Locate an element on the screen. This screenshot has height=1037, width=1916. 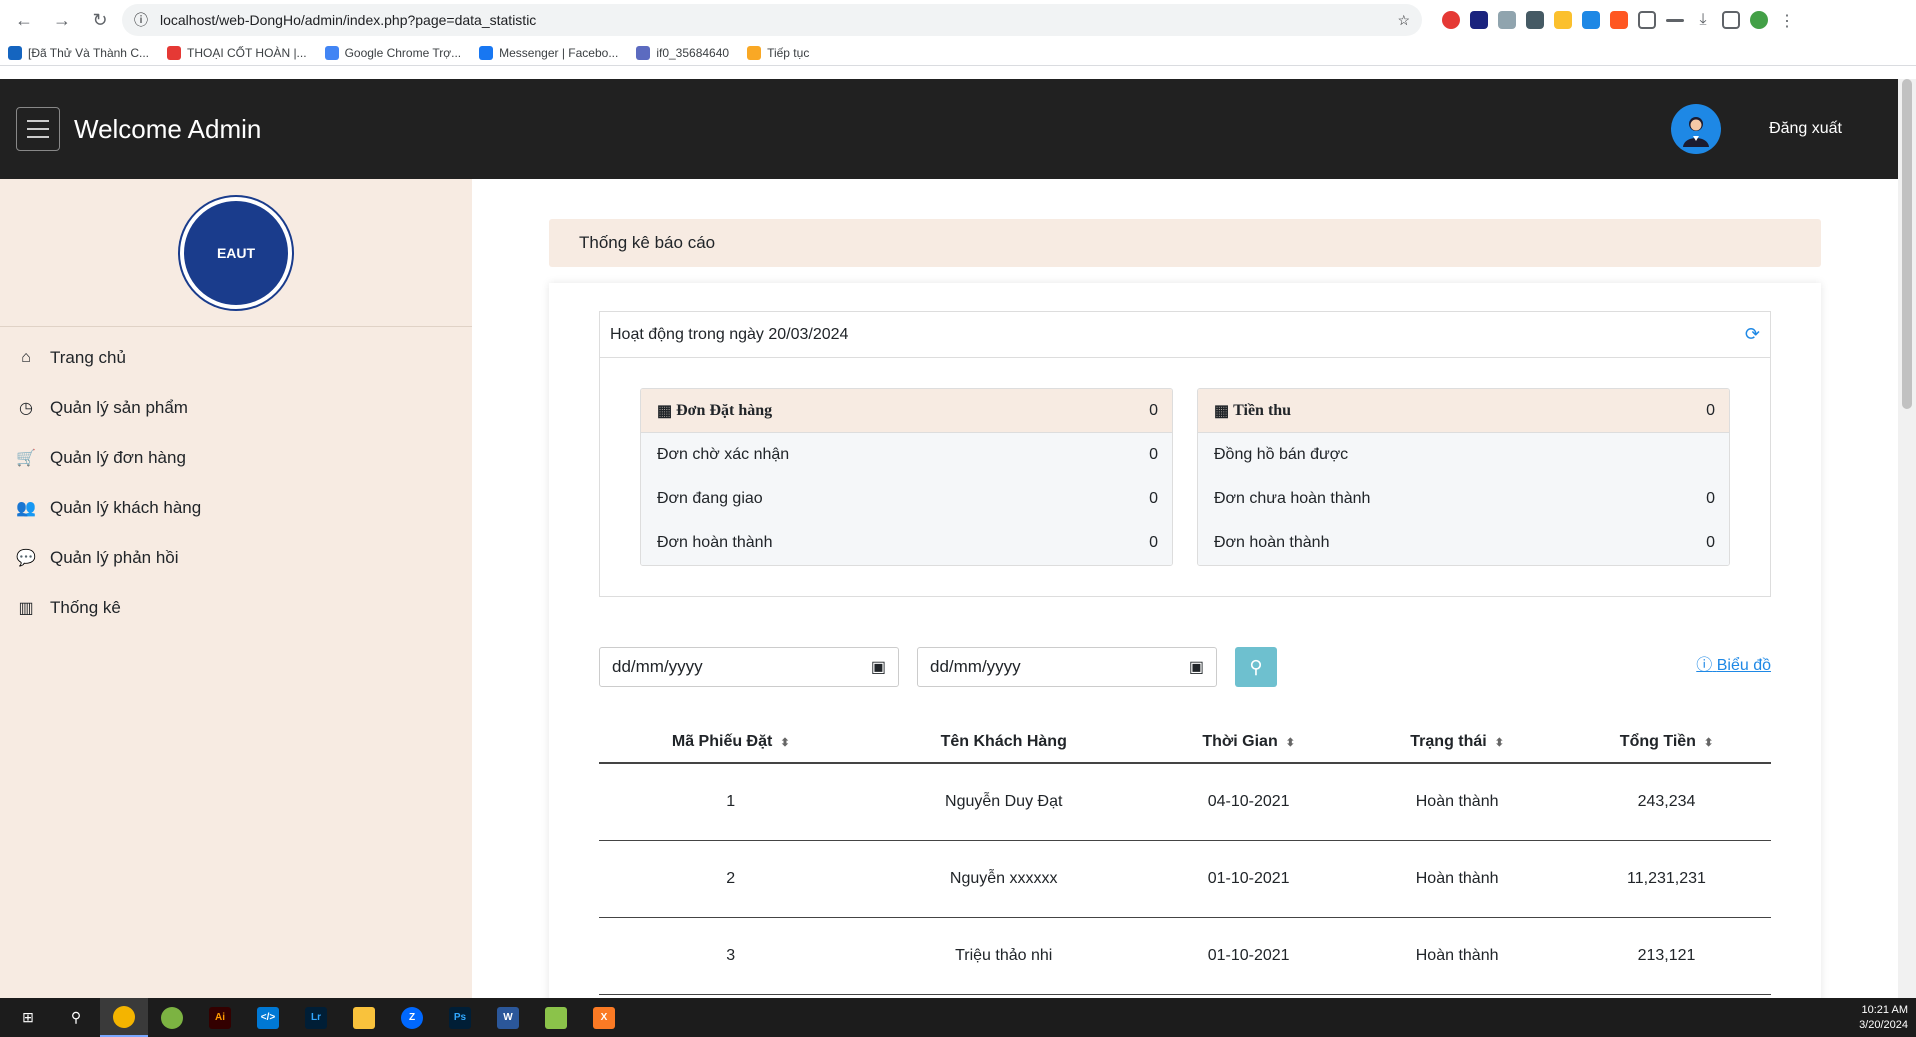
date-filter: dd/mm/yyyy ▣ dd/mm/yyyy ▣ ⚲ ⓘ Biểu đồ is located at coordinates (1185, 667).